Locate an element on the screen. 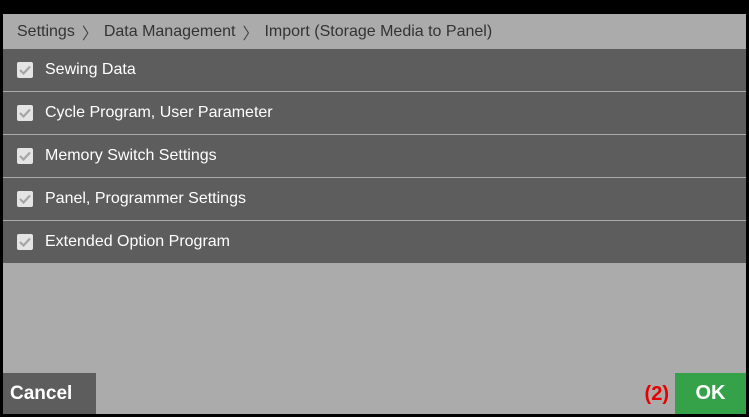  option-label: Cycle Program, User Parameter is located at coordinates (159, 112).